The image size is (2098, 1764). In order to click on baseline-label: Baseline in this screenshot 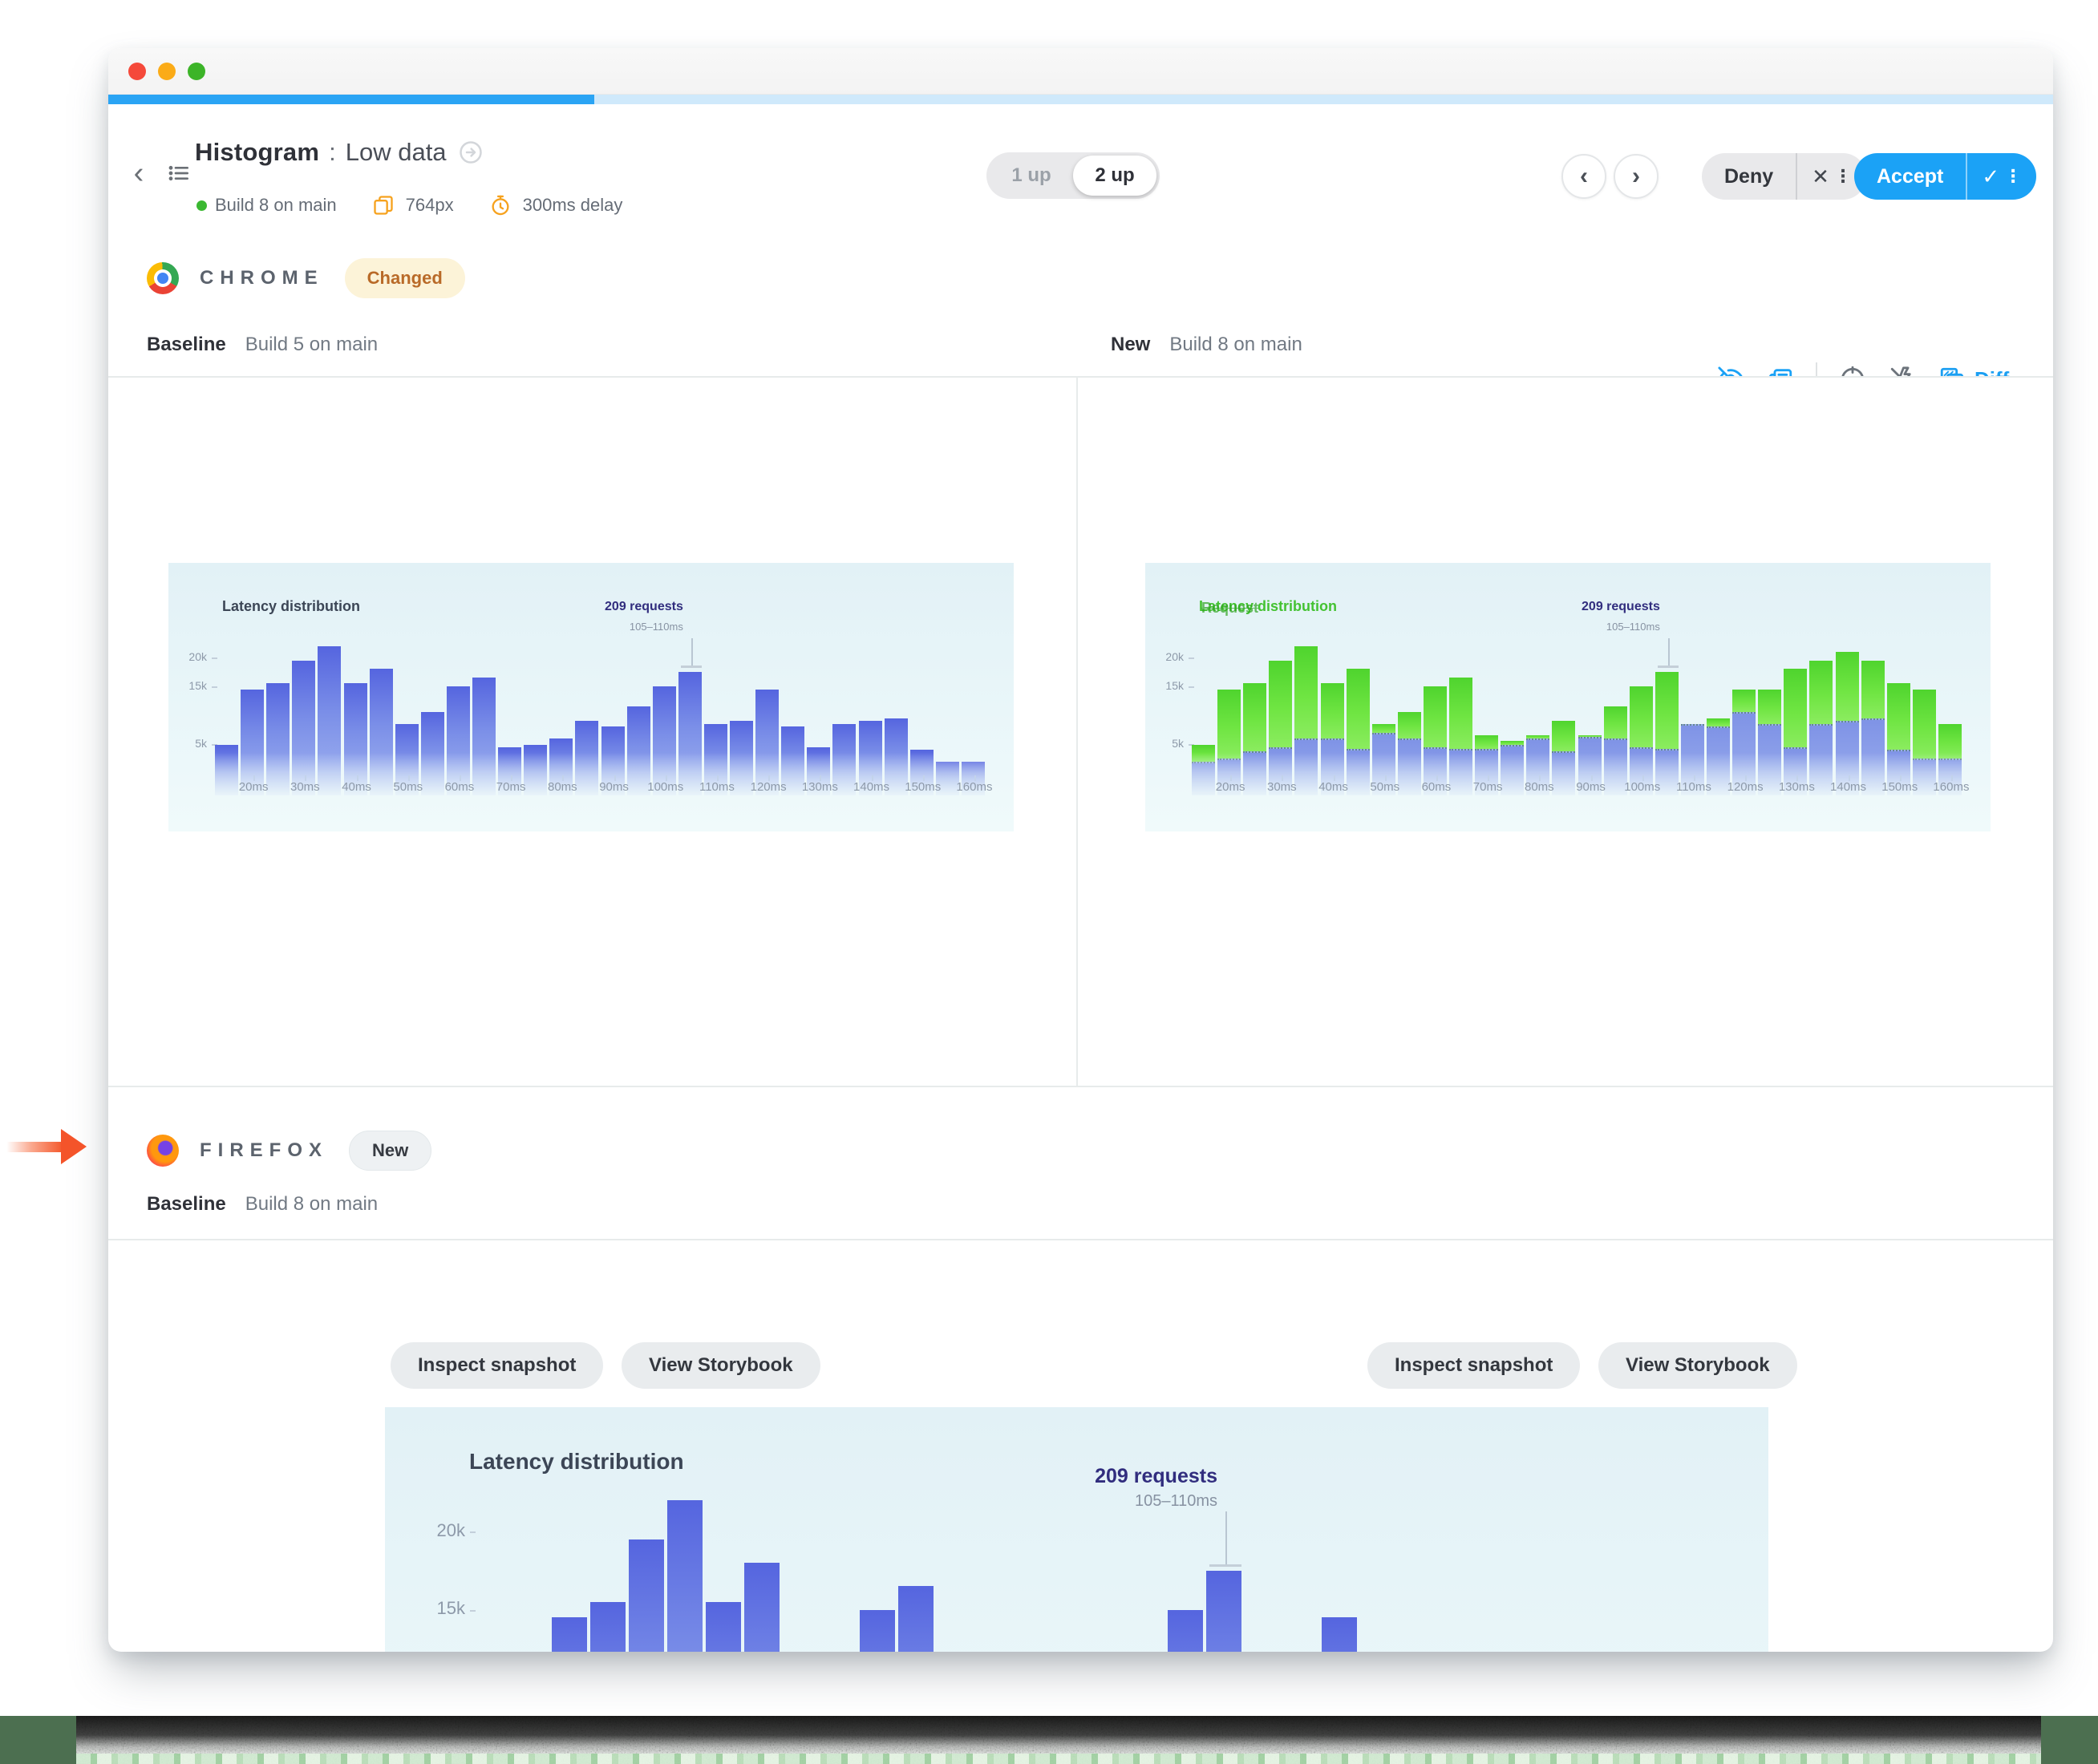, I will do `click(186, 1204)`.